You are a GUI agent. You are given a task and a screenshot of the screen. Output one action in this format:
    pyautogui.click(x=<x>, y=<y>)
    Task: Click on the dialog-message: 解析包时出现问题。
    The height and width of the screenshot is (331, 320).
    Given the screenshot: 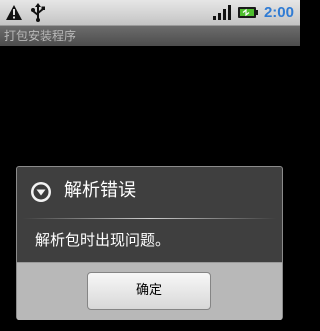 What is the action you would take?
    pyautogui.click(x=103, y=240)
    